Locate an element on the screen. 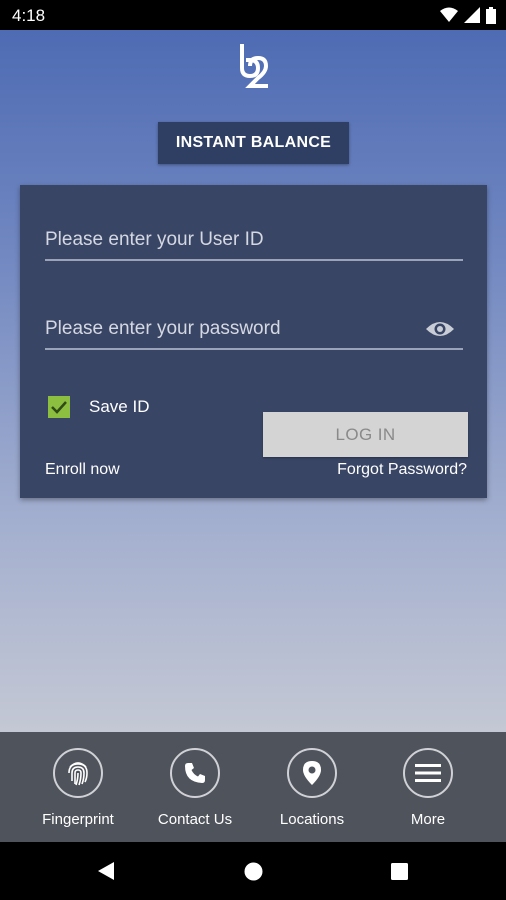 The width and height of the screenshot is (506, 900). back-icon is located at coordinates (106, 871).